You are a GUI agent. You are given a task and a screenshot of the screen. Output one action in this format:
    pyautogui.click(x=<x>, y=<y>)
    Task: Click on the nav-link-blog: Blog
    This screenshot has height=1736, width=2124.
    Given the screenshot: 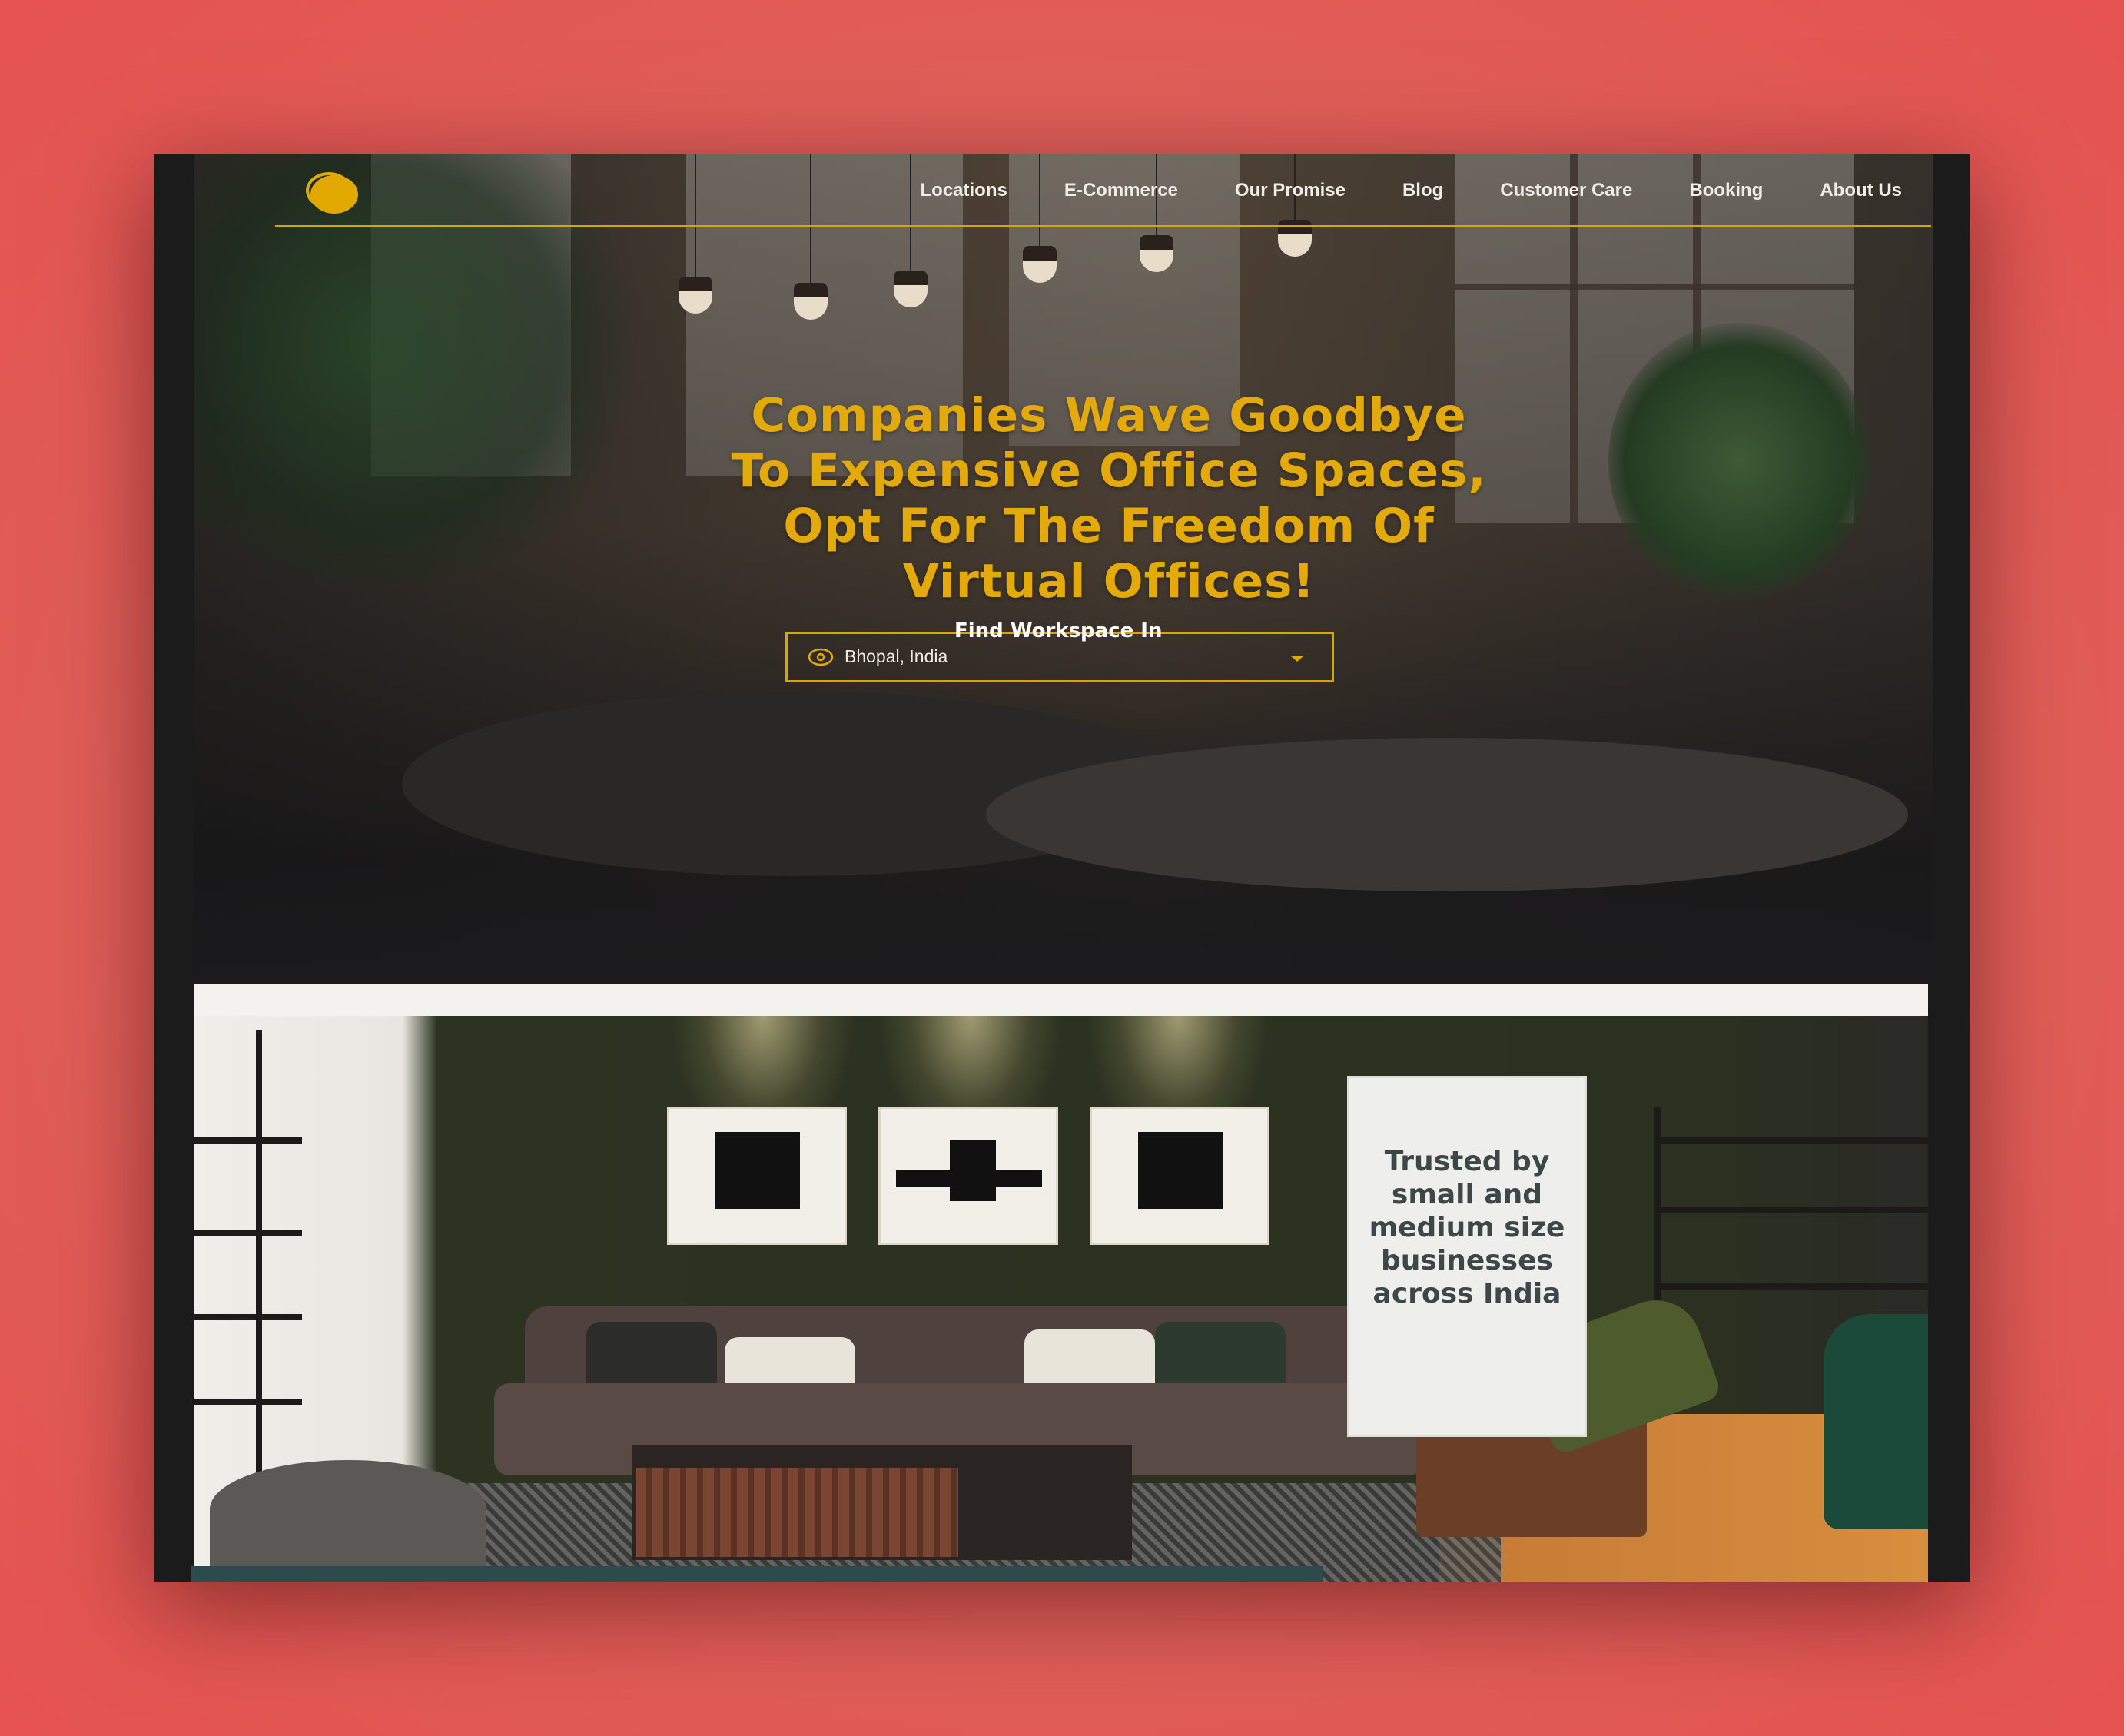 What is the action you would take?
    pyautogui.click(x=1423, y=191)
    